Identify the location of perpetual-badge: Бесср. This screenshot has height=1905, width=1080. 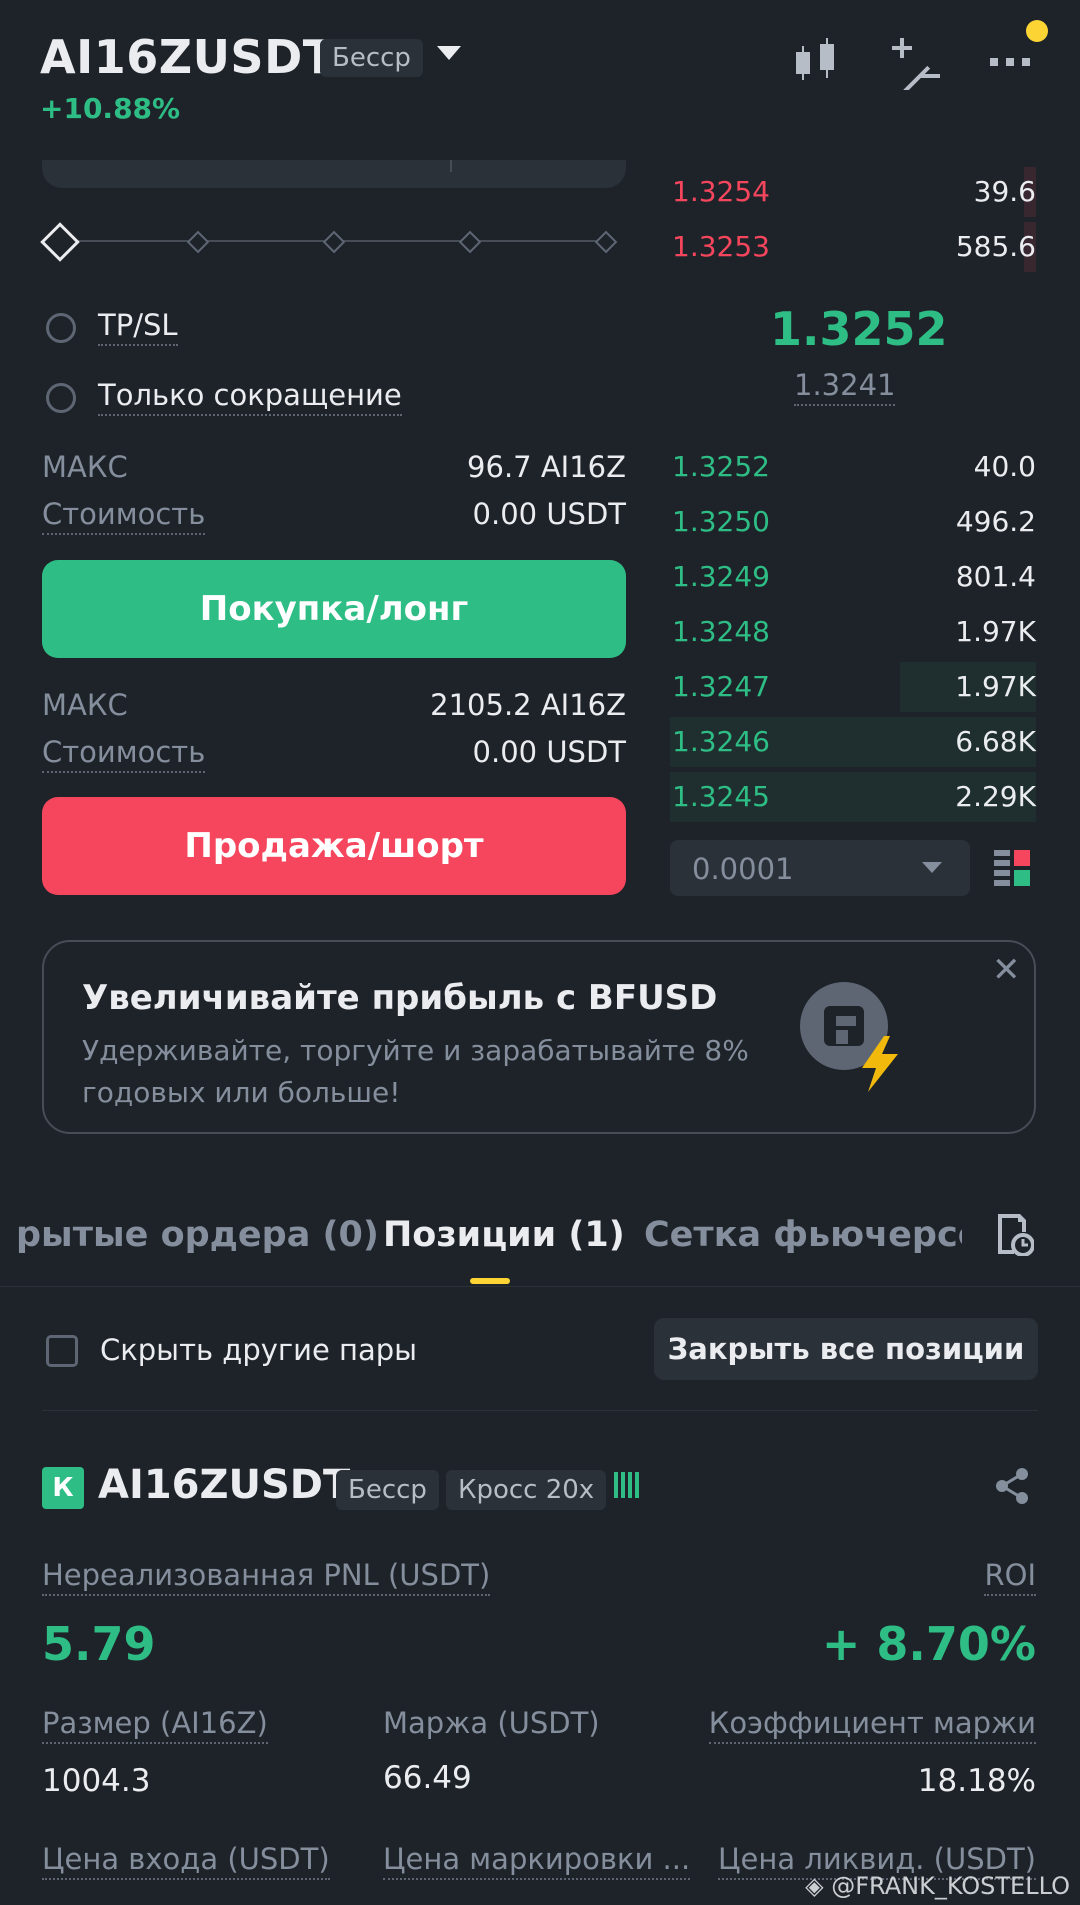
(371, 58).